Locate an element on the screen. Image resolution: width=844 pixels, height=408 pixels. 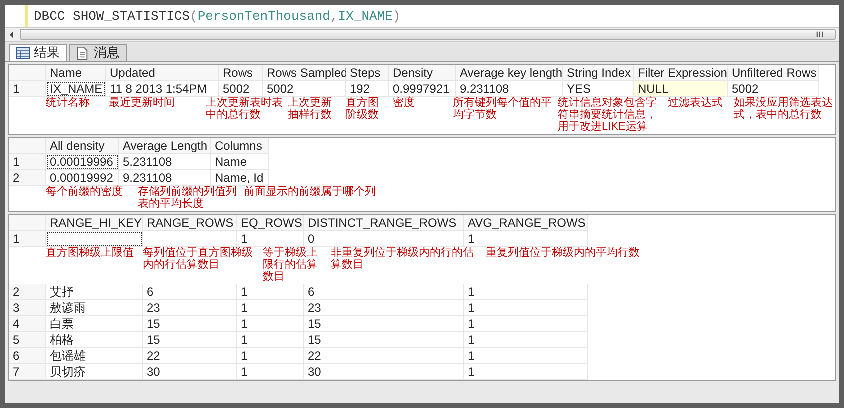
row-number: 3 is located at coordinates (27, 308).